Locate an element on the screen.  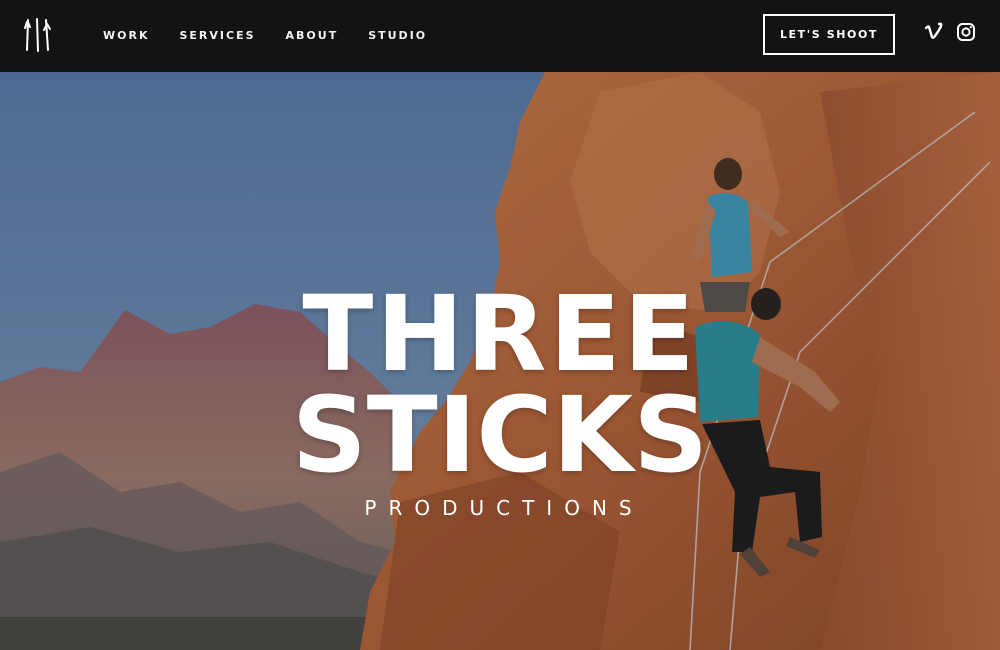
three-sticks-logo-icon is located at coordinates (38, 35).